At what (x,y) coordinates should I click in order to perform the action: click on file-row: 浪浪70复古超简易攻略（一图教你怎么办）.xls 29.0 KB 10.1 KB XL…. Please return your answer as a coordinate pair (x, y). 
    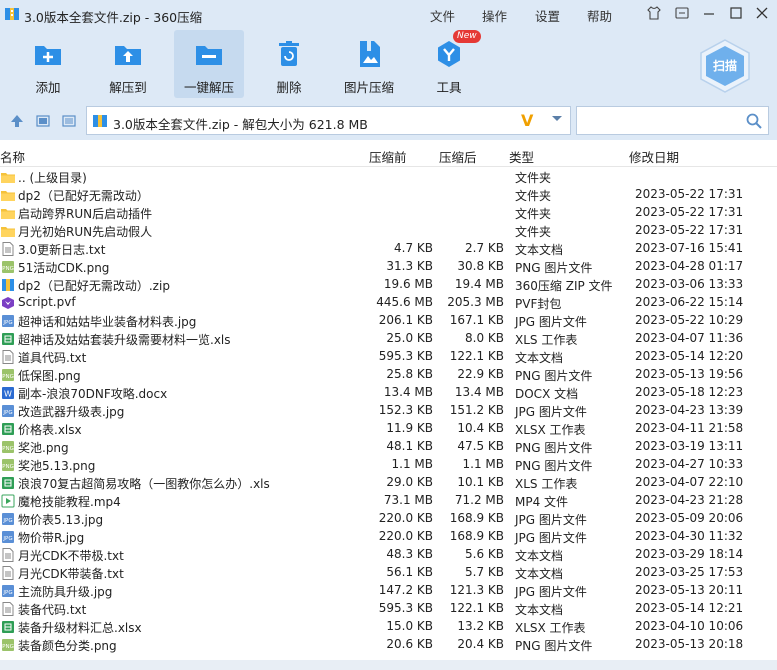
    Looking at the image, I should click on (388, 483).